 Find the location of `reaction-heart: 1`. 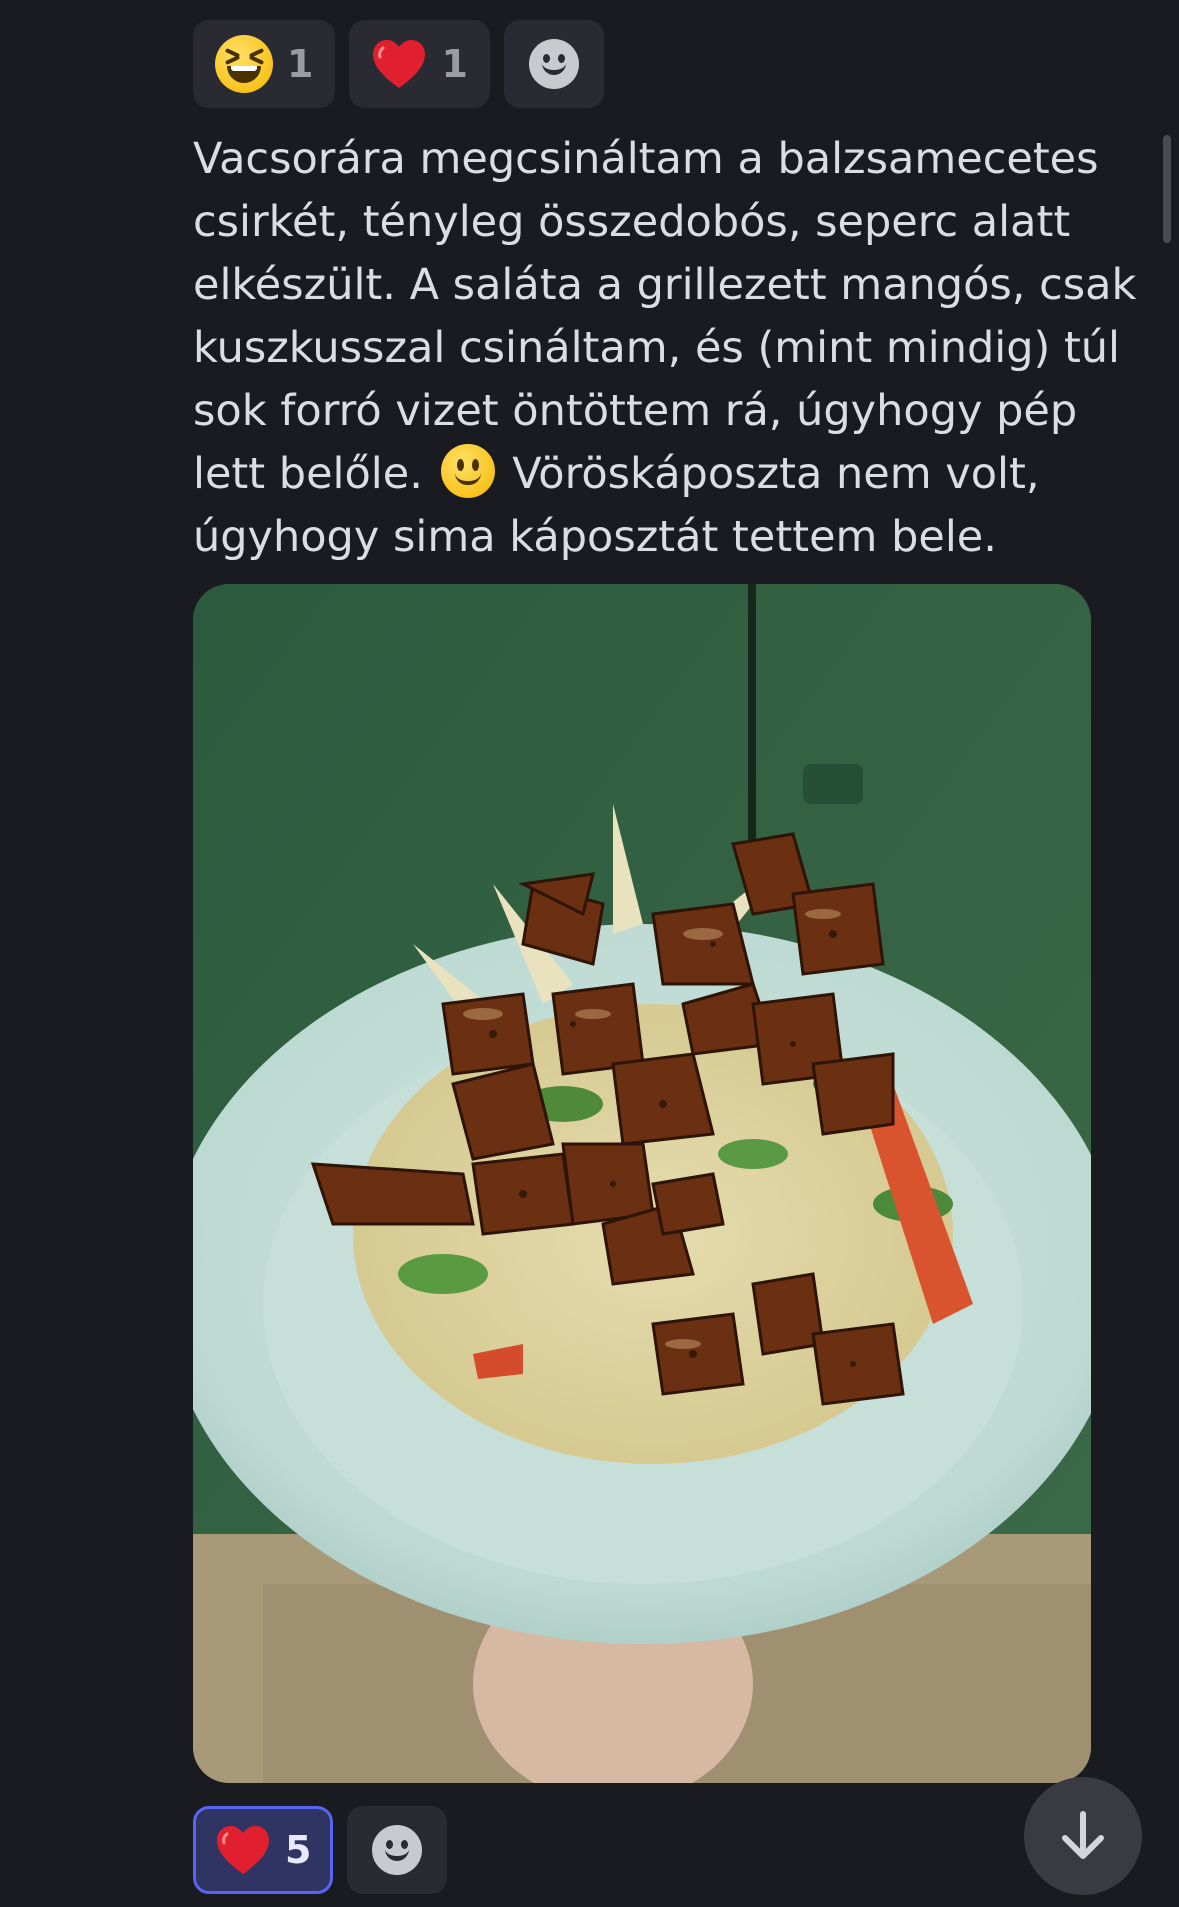

reaction-heart: 1 is located at coordinates (419, 64).